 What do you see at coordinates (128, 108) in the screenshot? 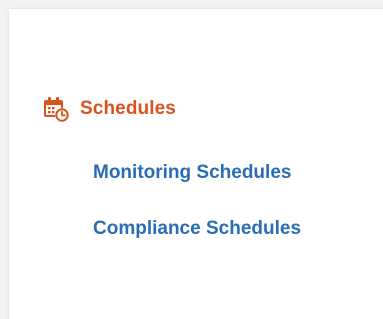
I see `schedules-title: Schedules` at bounding box center [128, 108].